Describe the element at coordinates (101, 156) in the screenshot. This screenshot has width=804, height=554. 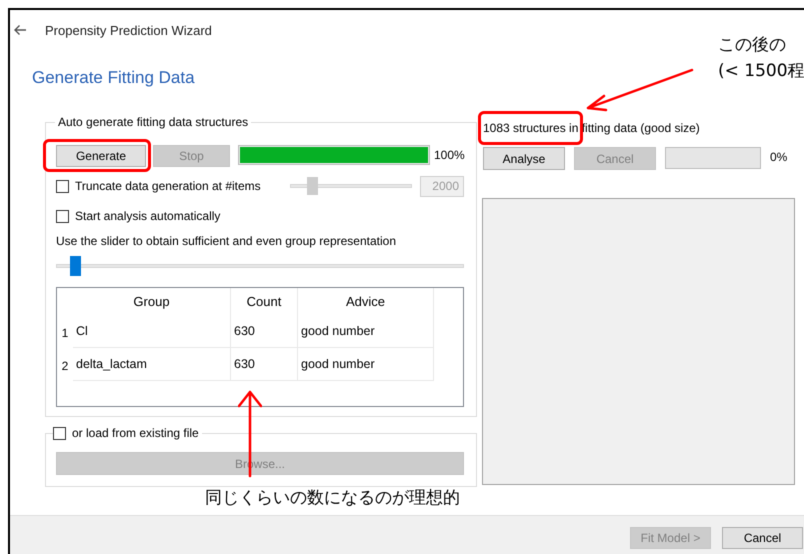
I see `generate-button: Generate` at that location.